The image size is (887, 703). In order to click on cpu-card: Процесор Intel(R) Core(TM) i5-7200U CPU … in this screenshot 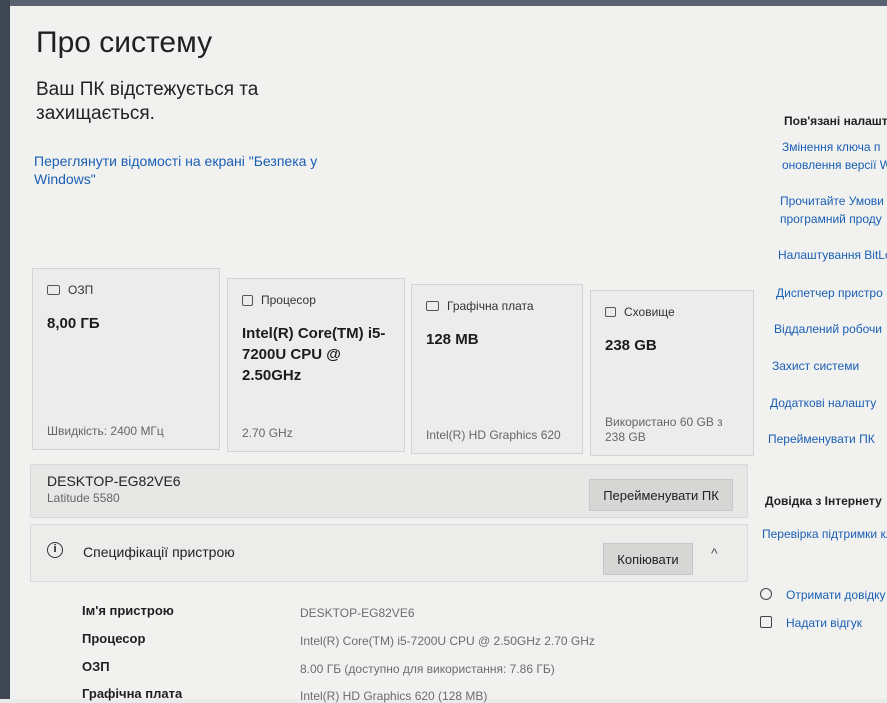, I will do `click(316, 365)`.